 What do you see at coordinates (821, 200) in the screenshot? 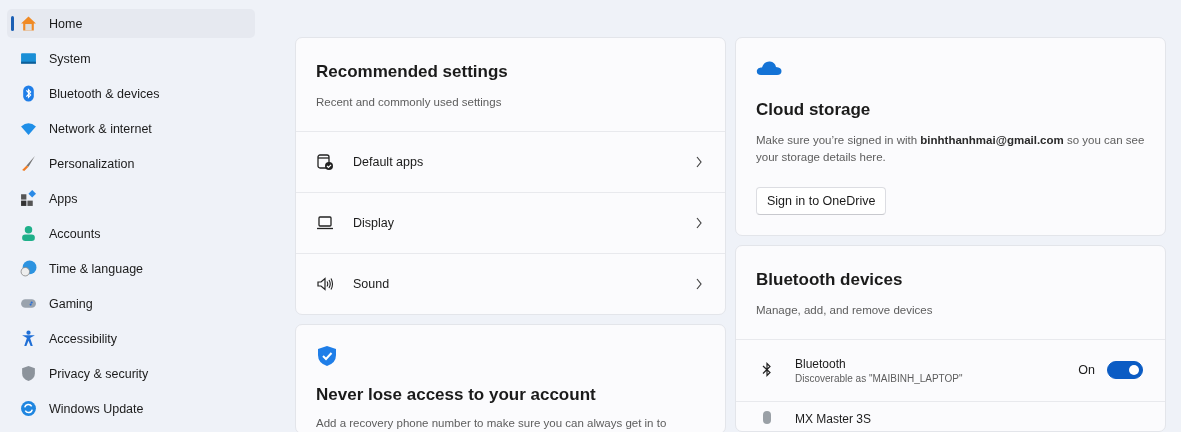
I see `sign-in-button: Sign in to OneDrive` at bounding box center [821, 200].